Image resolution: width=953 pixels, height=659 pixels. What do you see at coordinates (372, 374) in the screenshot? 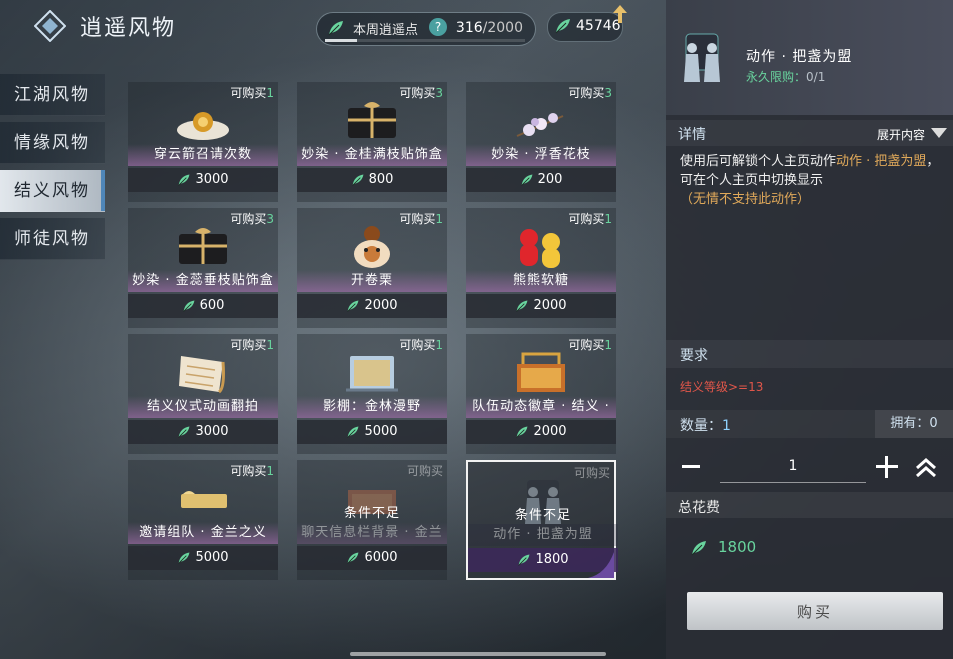
I see `studio-frame-icon` at bounding box center [372, 374].